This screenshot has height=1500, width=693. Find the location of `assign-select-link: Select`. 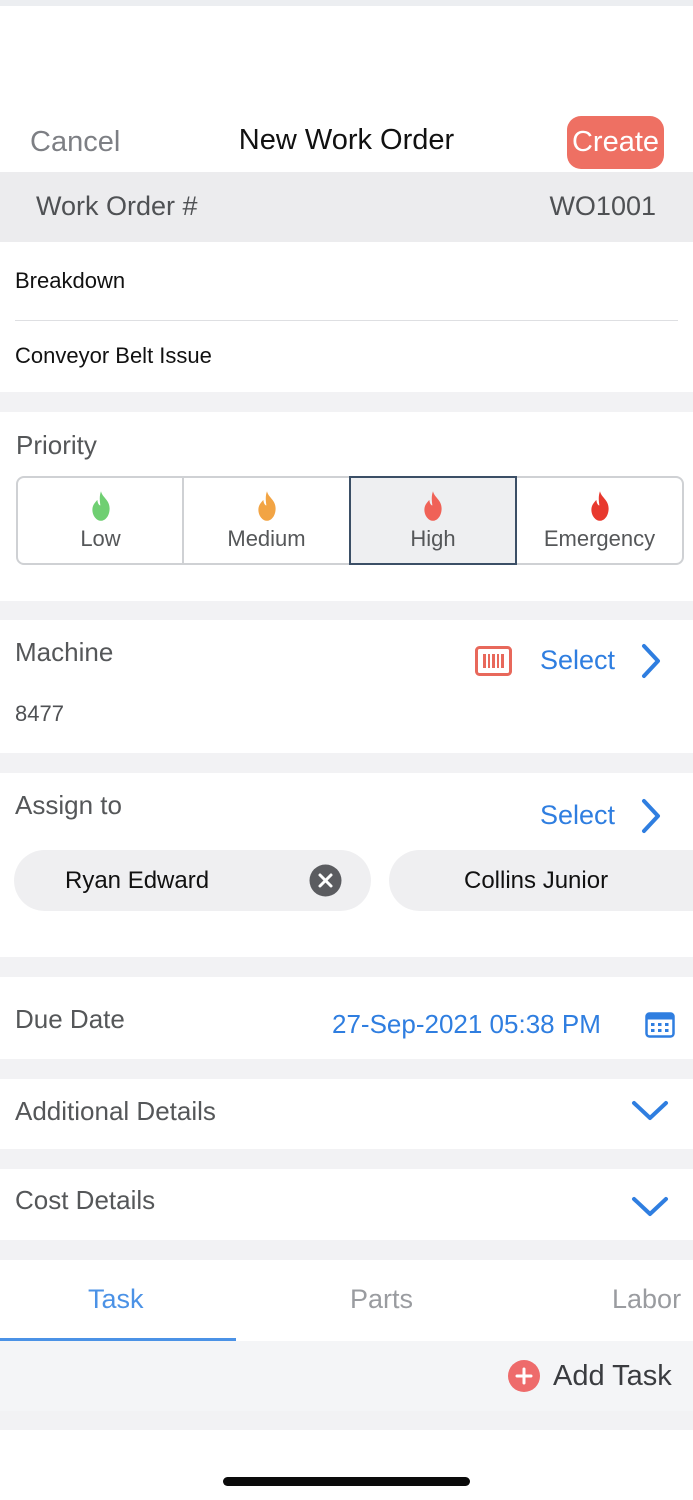

assign-select-link: Select is located at coordinates (577, 815).